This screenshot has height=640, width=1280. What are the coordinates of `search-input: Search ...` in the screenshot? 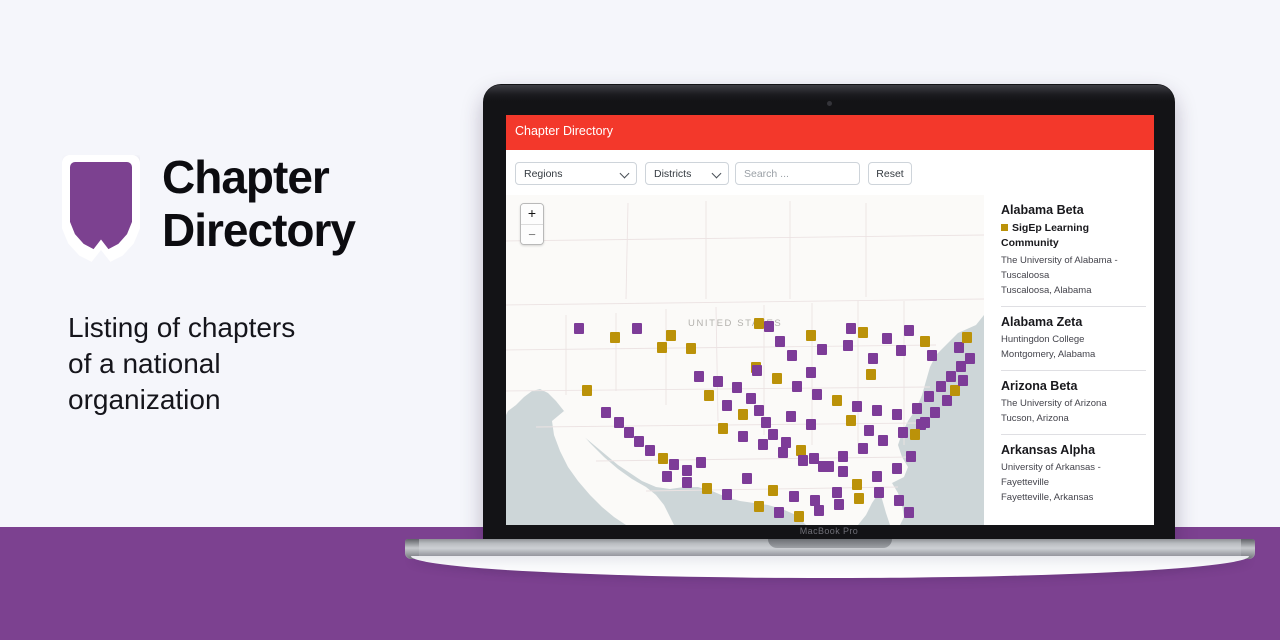 It's located at (797, 173).